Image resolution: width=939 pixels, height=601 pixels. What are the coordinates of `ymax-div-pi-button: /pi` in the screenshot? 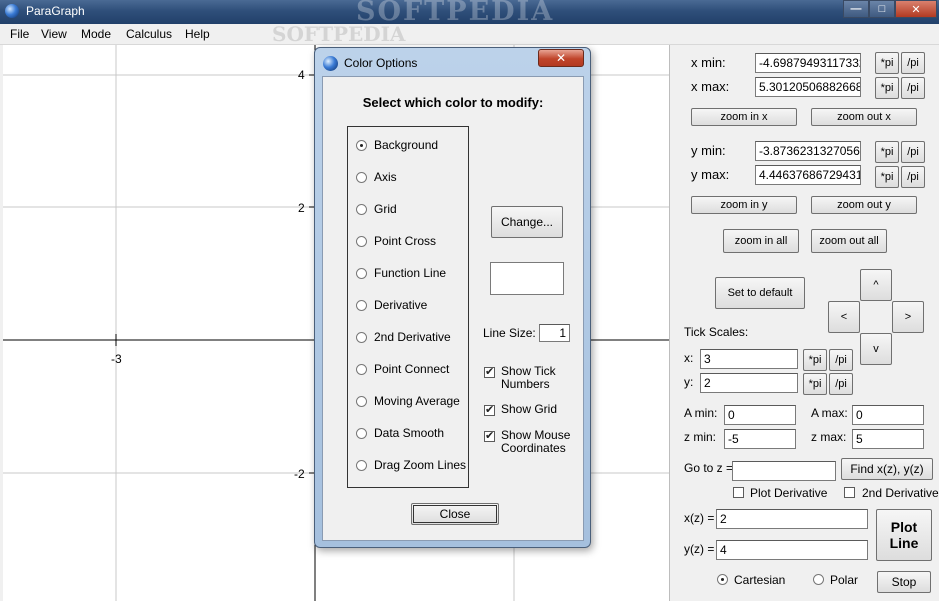 It's located at (913, 177).